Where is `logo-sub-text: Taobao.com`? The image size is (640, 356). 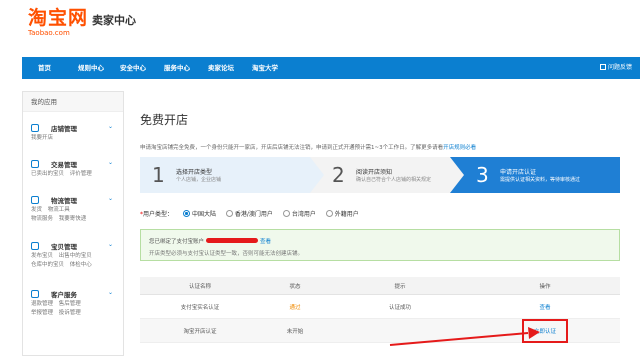
logo-sub-text: Taobao.com is located at coordinates (49, 33).